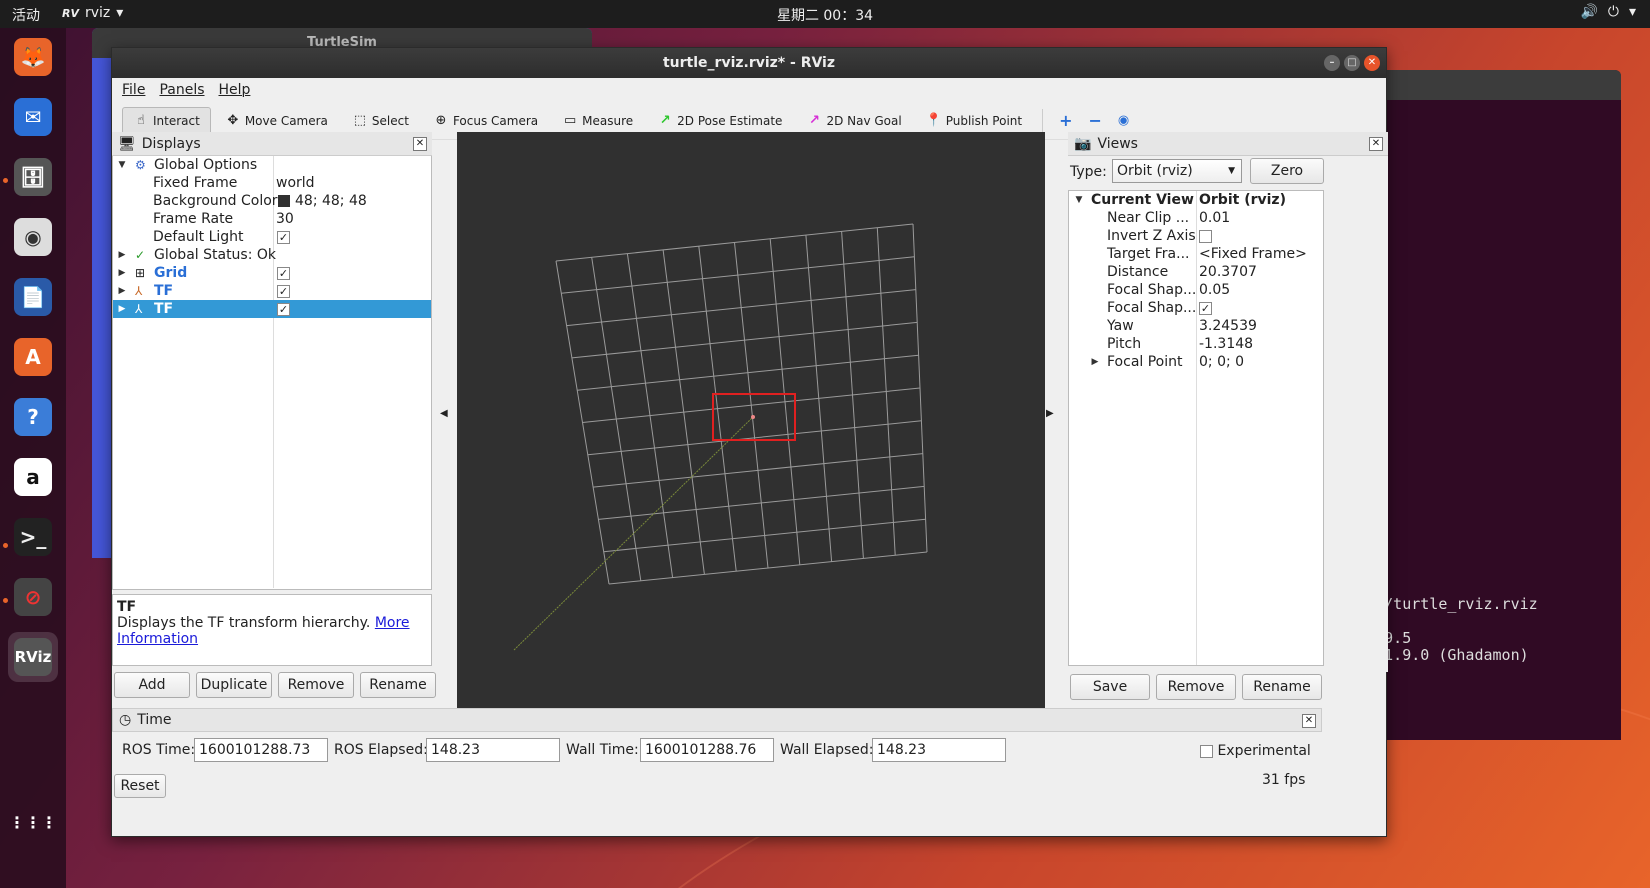  I want to click on prop-checkbox-cell, so click(1205, 236).